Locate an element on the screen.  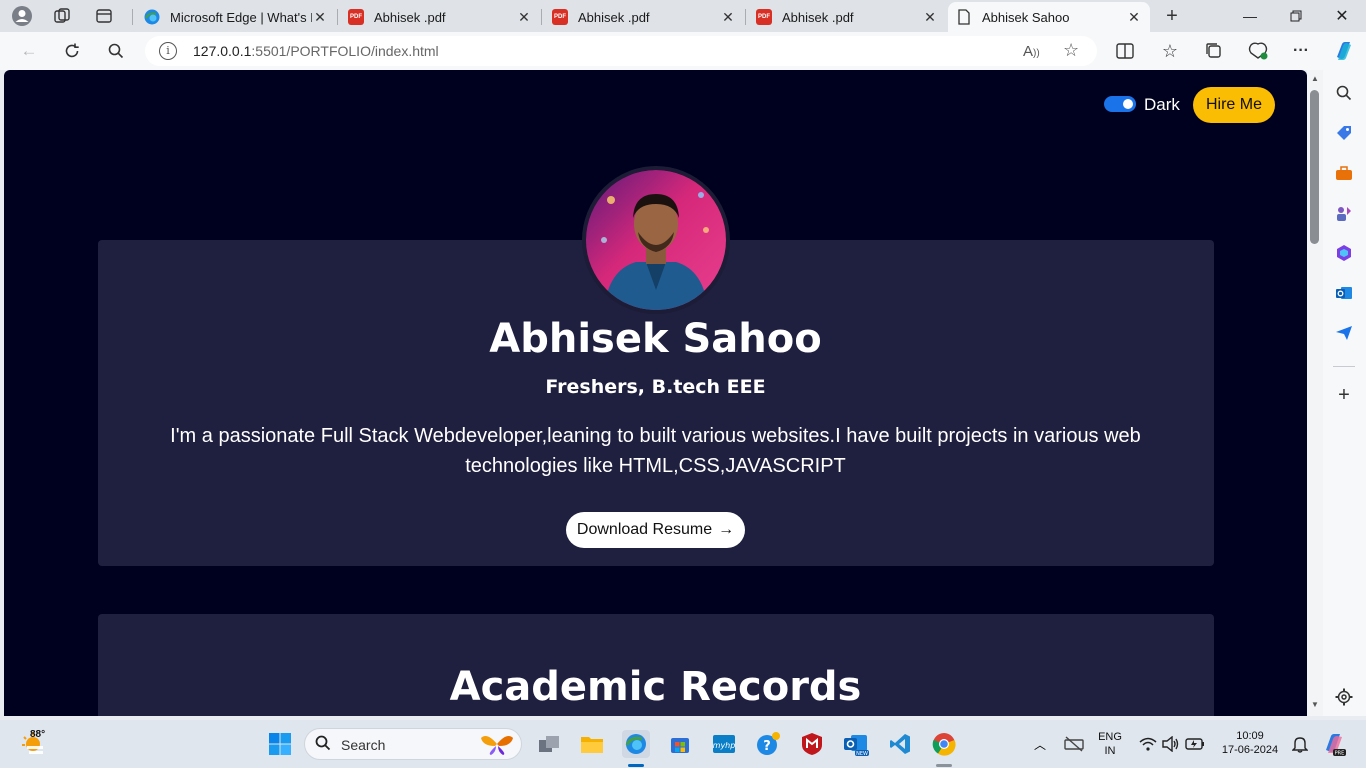
active-app-indicator is located at coordinates (636, 765).